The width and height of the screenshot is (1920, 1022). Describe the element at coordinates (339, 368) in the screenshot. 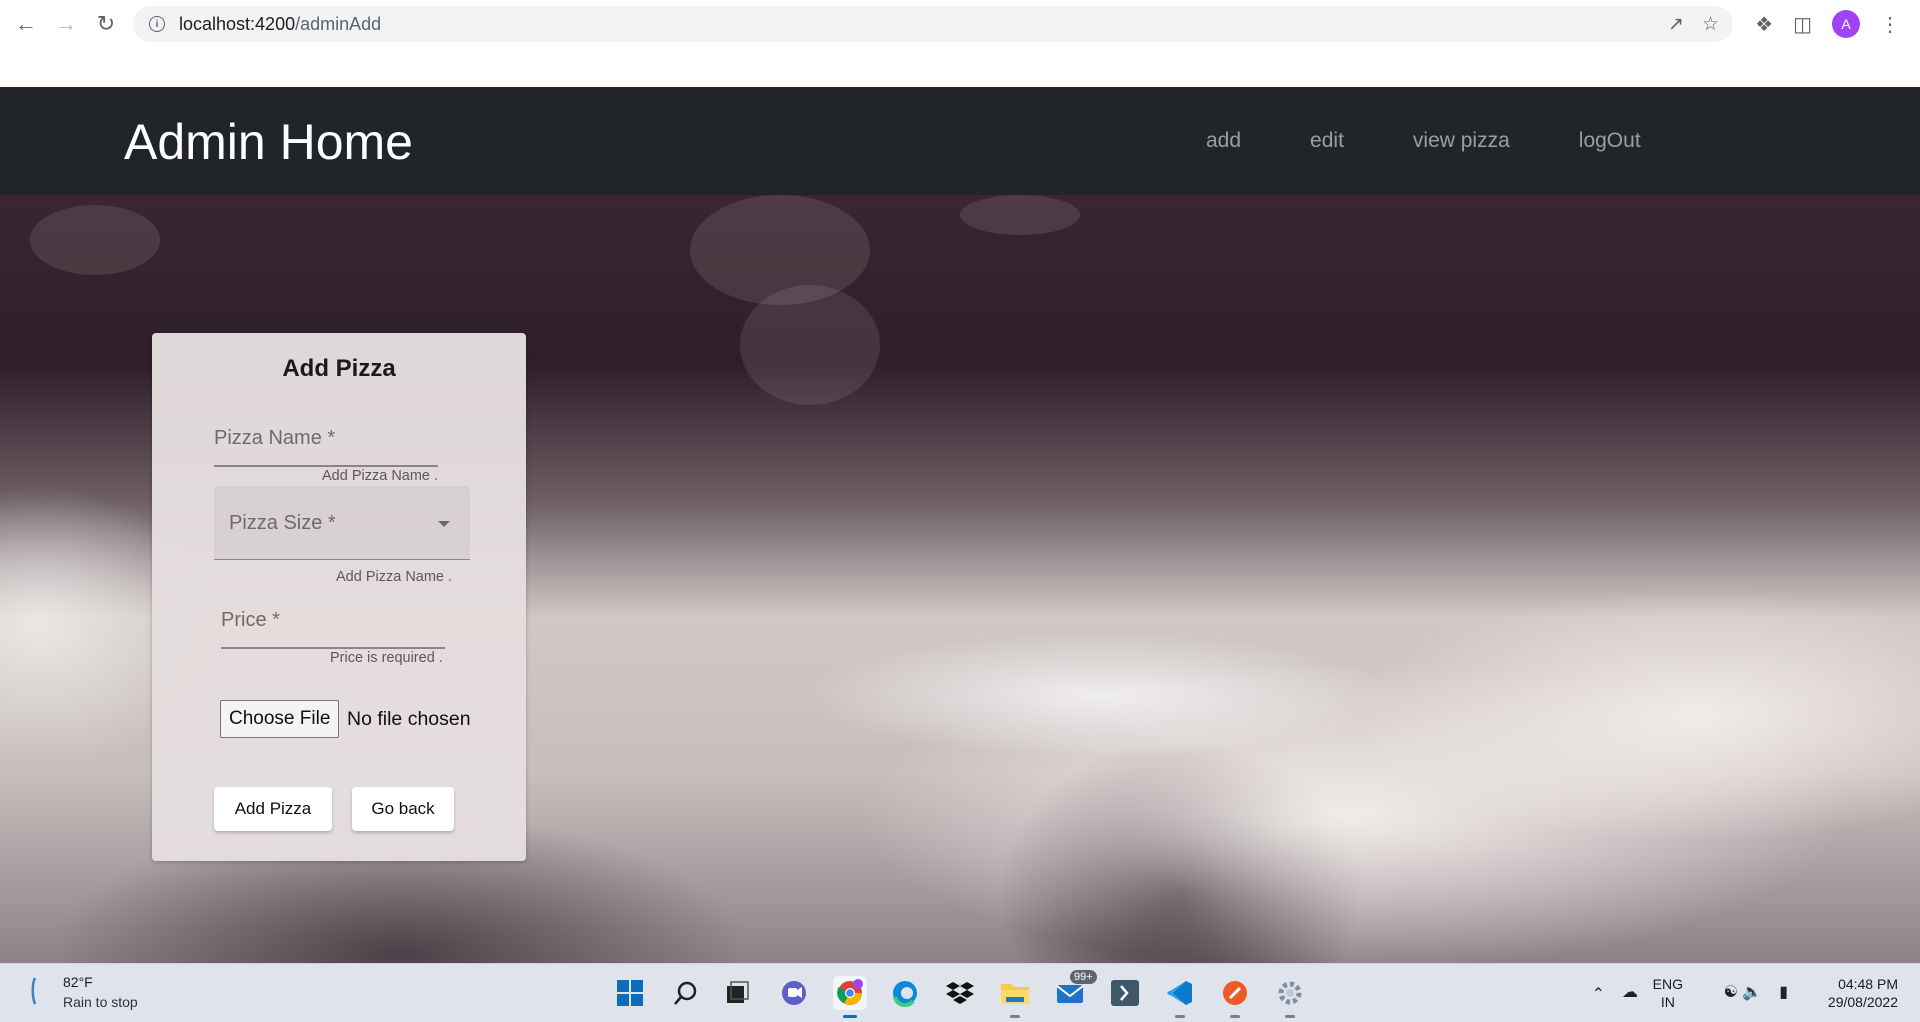

I see `form-title: Add Pizza` at that location.